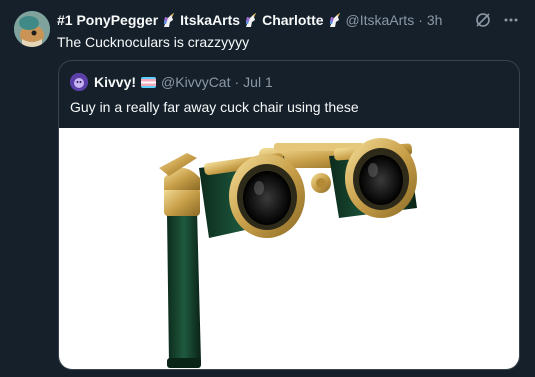 Image resolution: width=535 pixels, height=377 pixels. I want to click on more-icon, so click(511, 20).